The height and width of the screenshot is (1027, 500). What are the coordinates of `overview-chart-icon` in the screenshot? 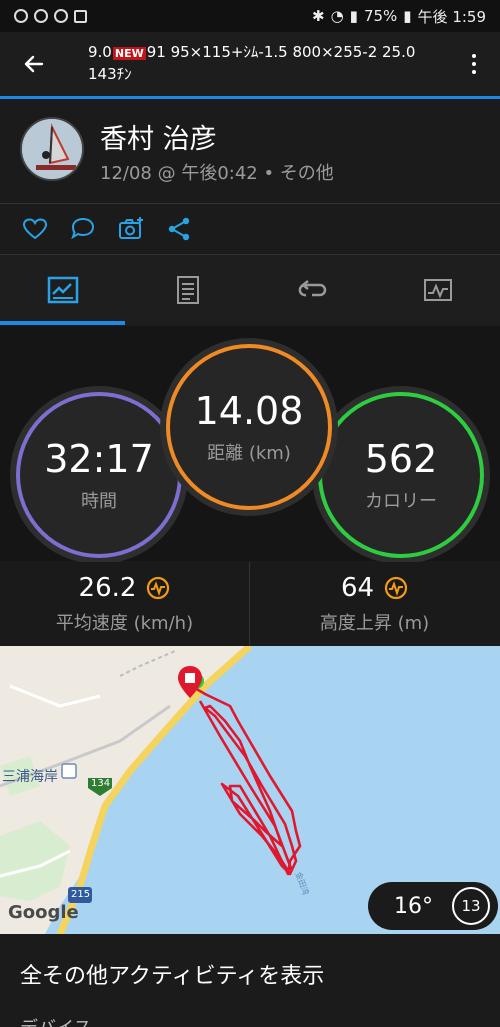 It's located at (62, 290).